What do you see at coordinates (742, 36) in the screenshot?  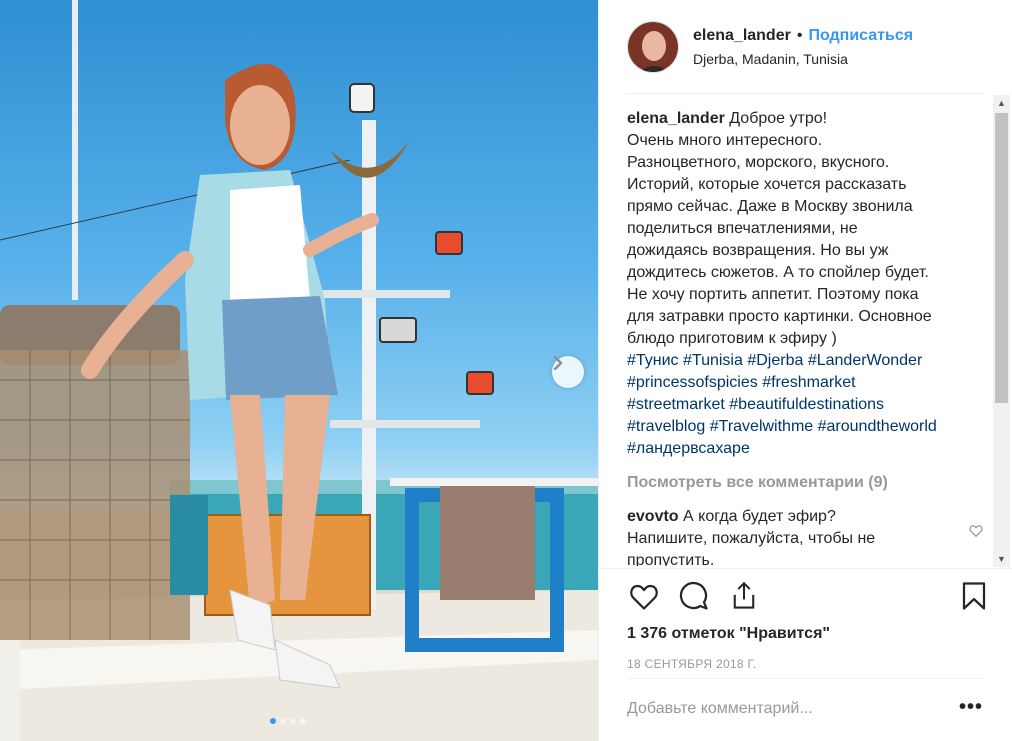 I see `header-username: elena_lander` at bounding box center [742, 36].